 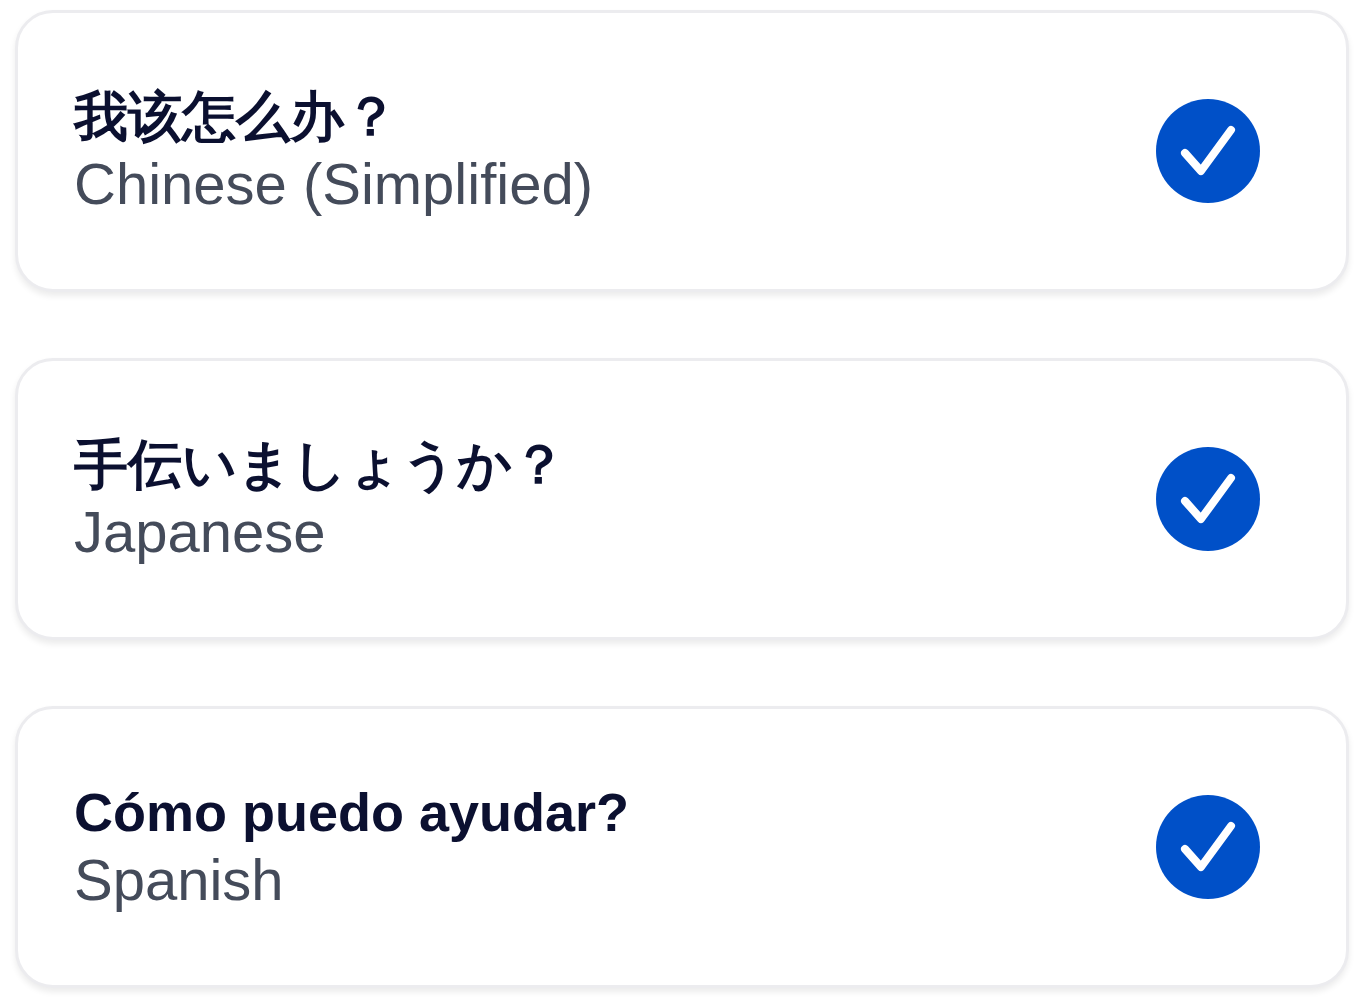 I want to click on phrase-text: Cómo puedo ayudar?, so click(x=352, y=812).